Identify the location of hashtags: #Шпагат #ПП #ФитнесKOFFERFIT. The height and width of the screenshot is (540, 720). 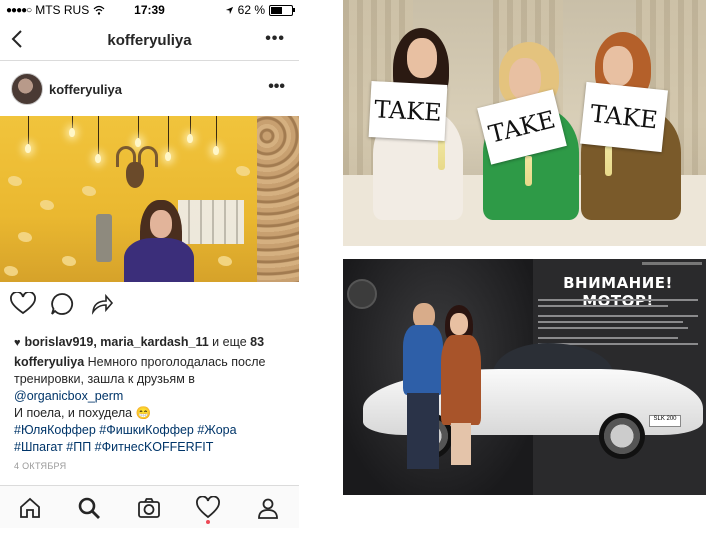
(113, 447).